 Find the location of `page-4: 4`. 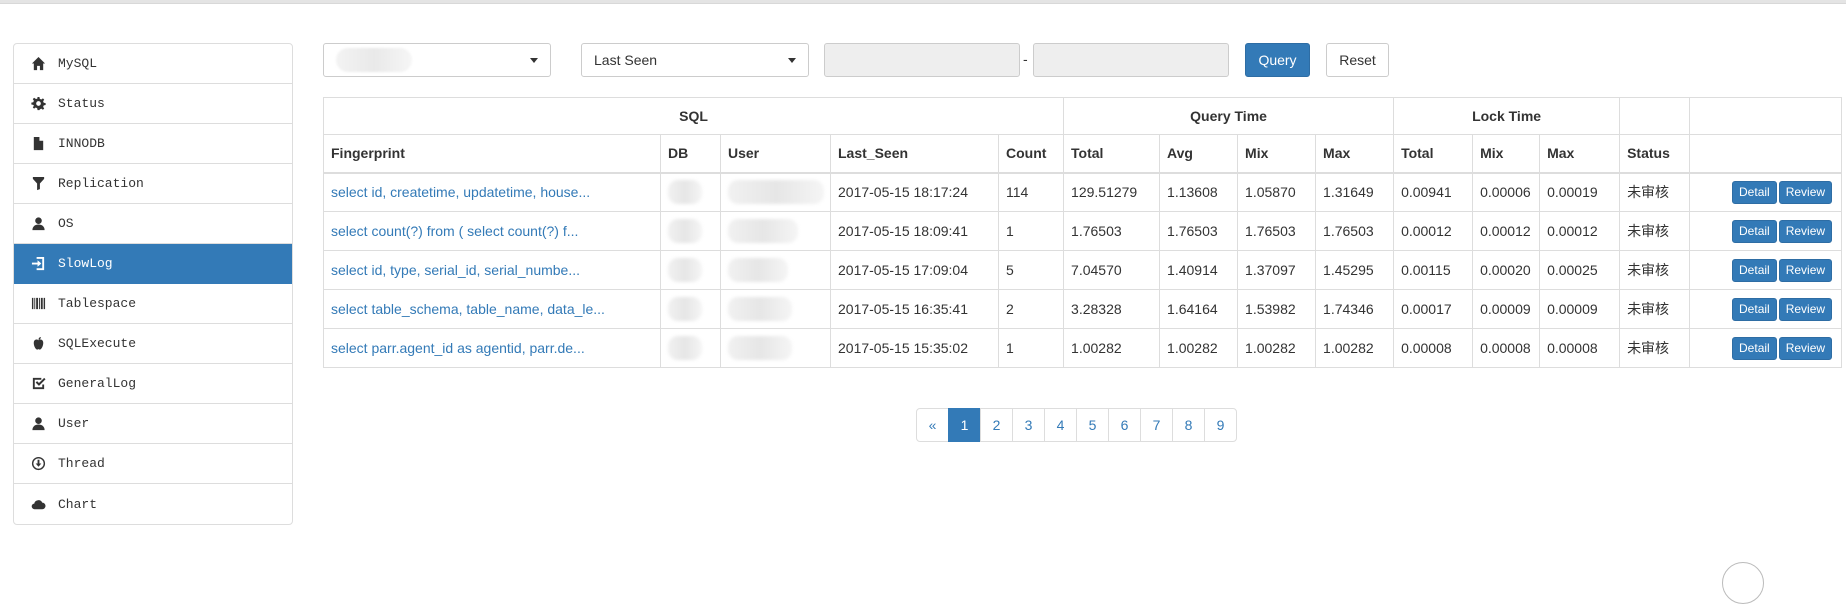

page-4: 4 is located at coordinates (1060, 425).